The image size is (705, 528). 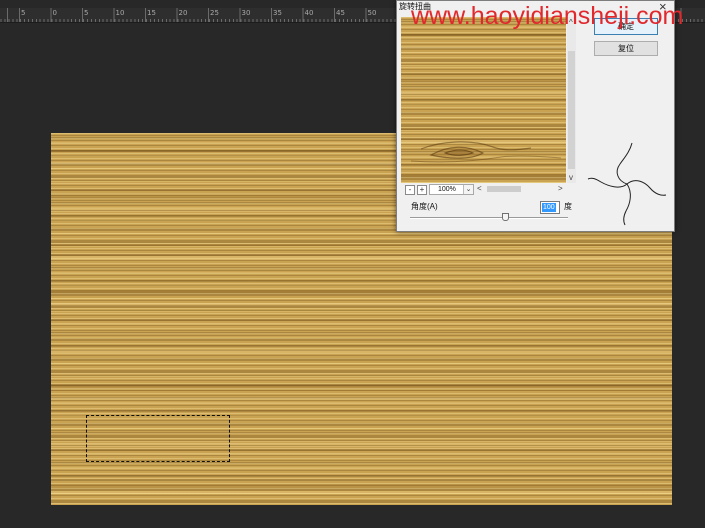 I want to click on marquee-selection, so click(x=158, y=438).